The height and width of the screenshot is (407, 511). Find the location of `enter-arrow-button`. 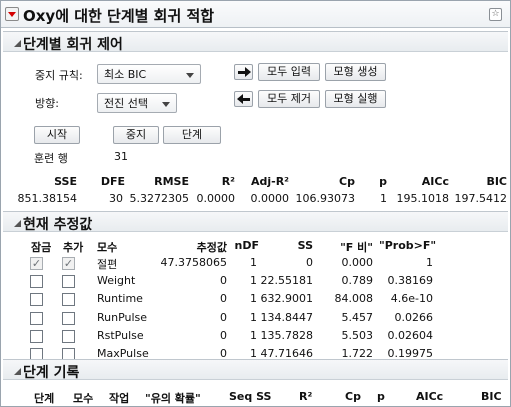

enter-arrow-button is located at coordinates (243, 72).